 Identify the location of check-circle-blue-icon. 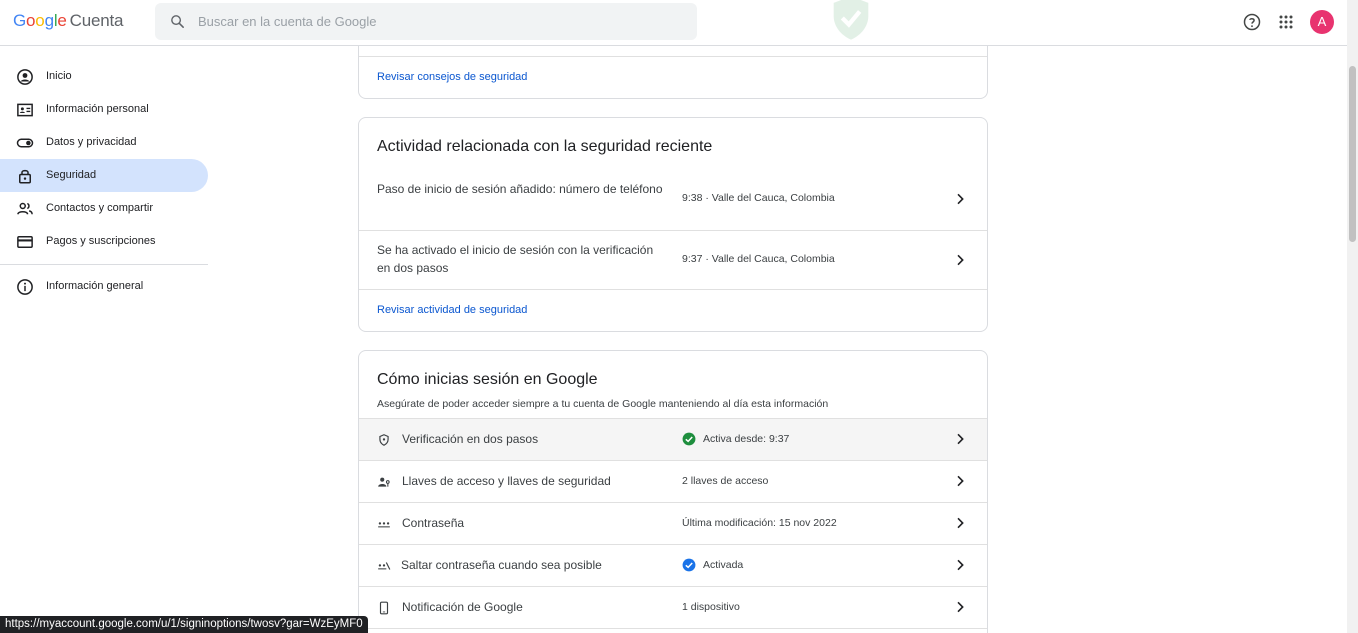
(689, 565).